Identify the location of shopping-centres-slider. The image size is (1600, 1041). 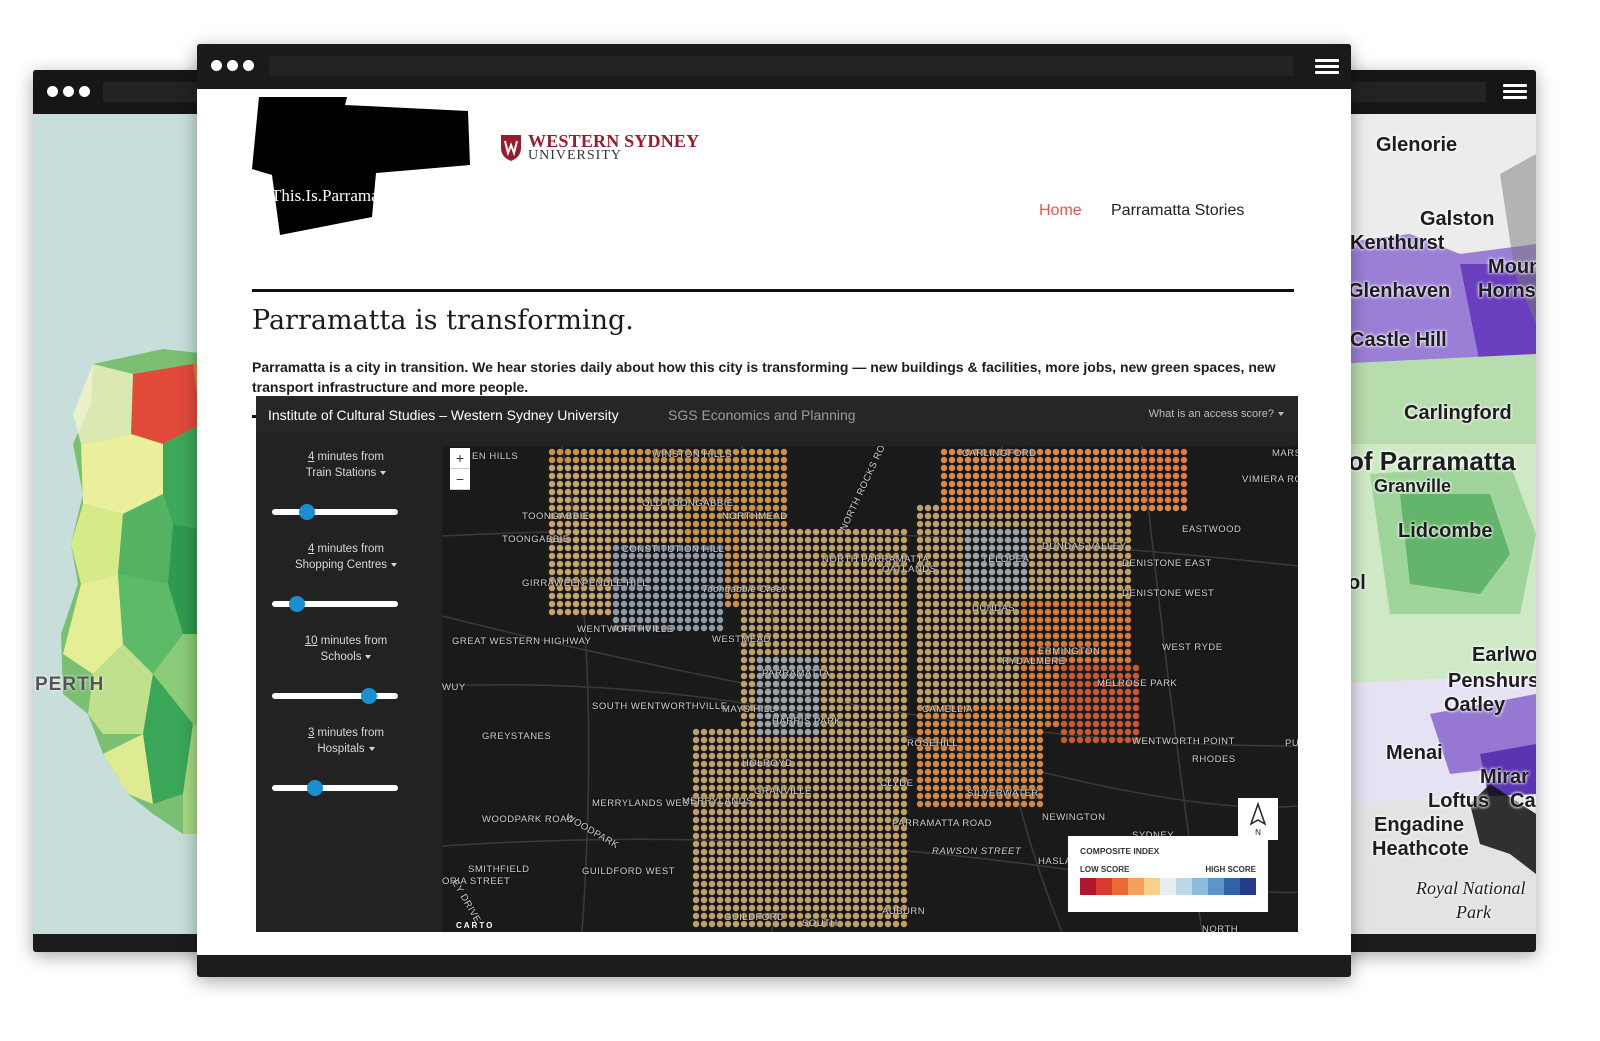
(335, 604).